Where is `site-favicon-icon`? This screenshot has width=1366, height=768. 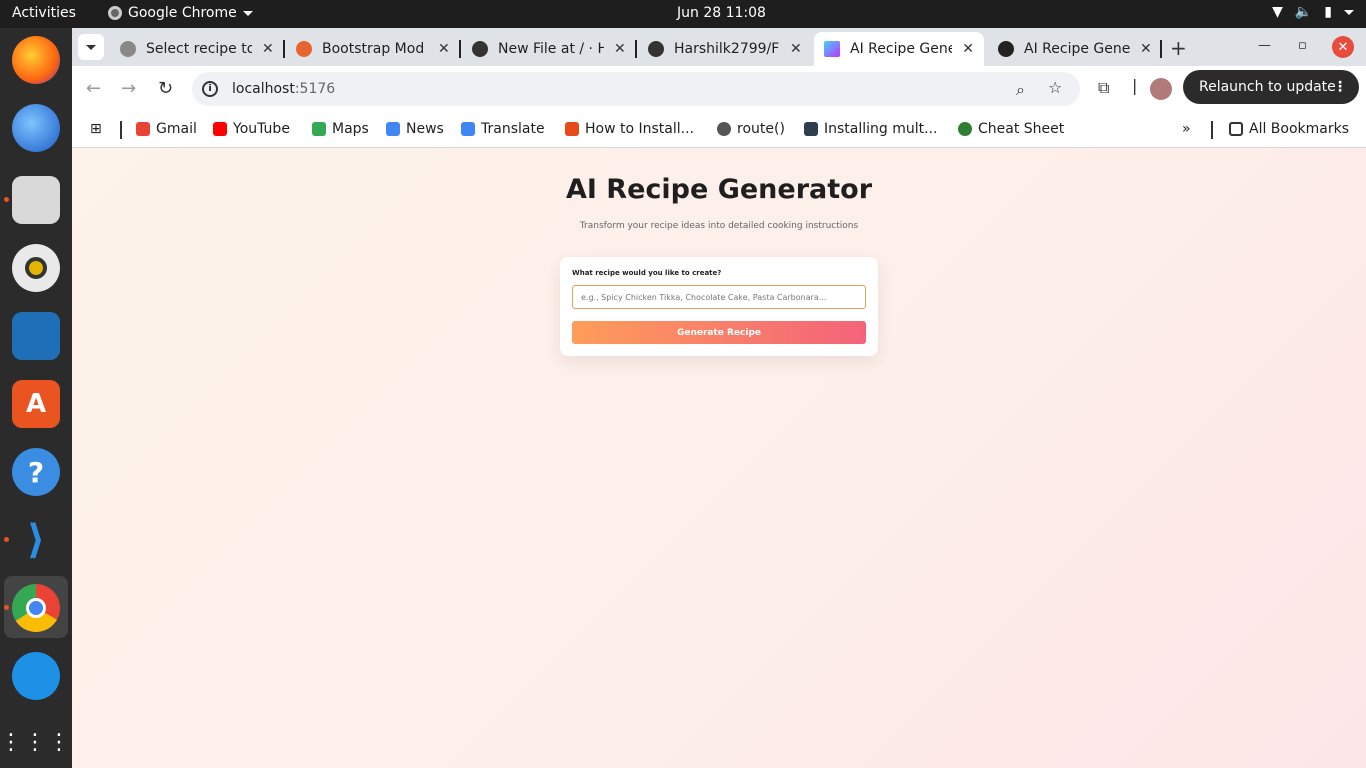 site-favicon-icon is located at coordinates (572, 129).